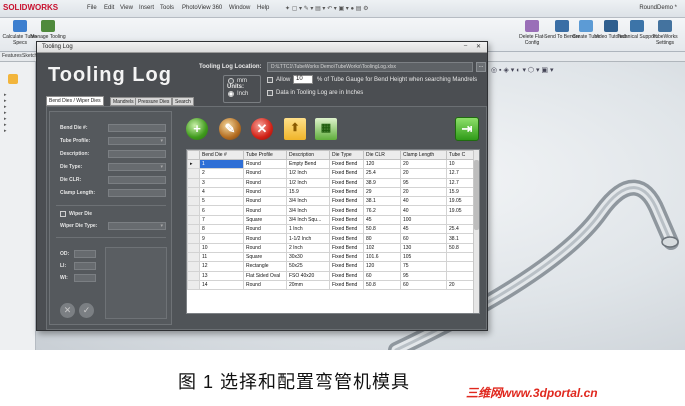  I want to click on table-row: 10 Round 2 Inch Fixed Bend 102 130 50.8, so click(331, 247).